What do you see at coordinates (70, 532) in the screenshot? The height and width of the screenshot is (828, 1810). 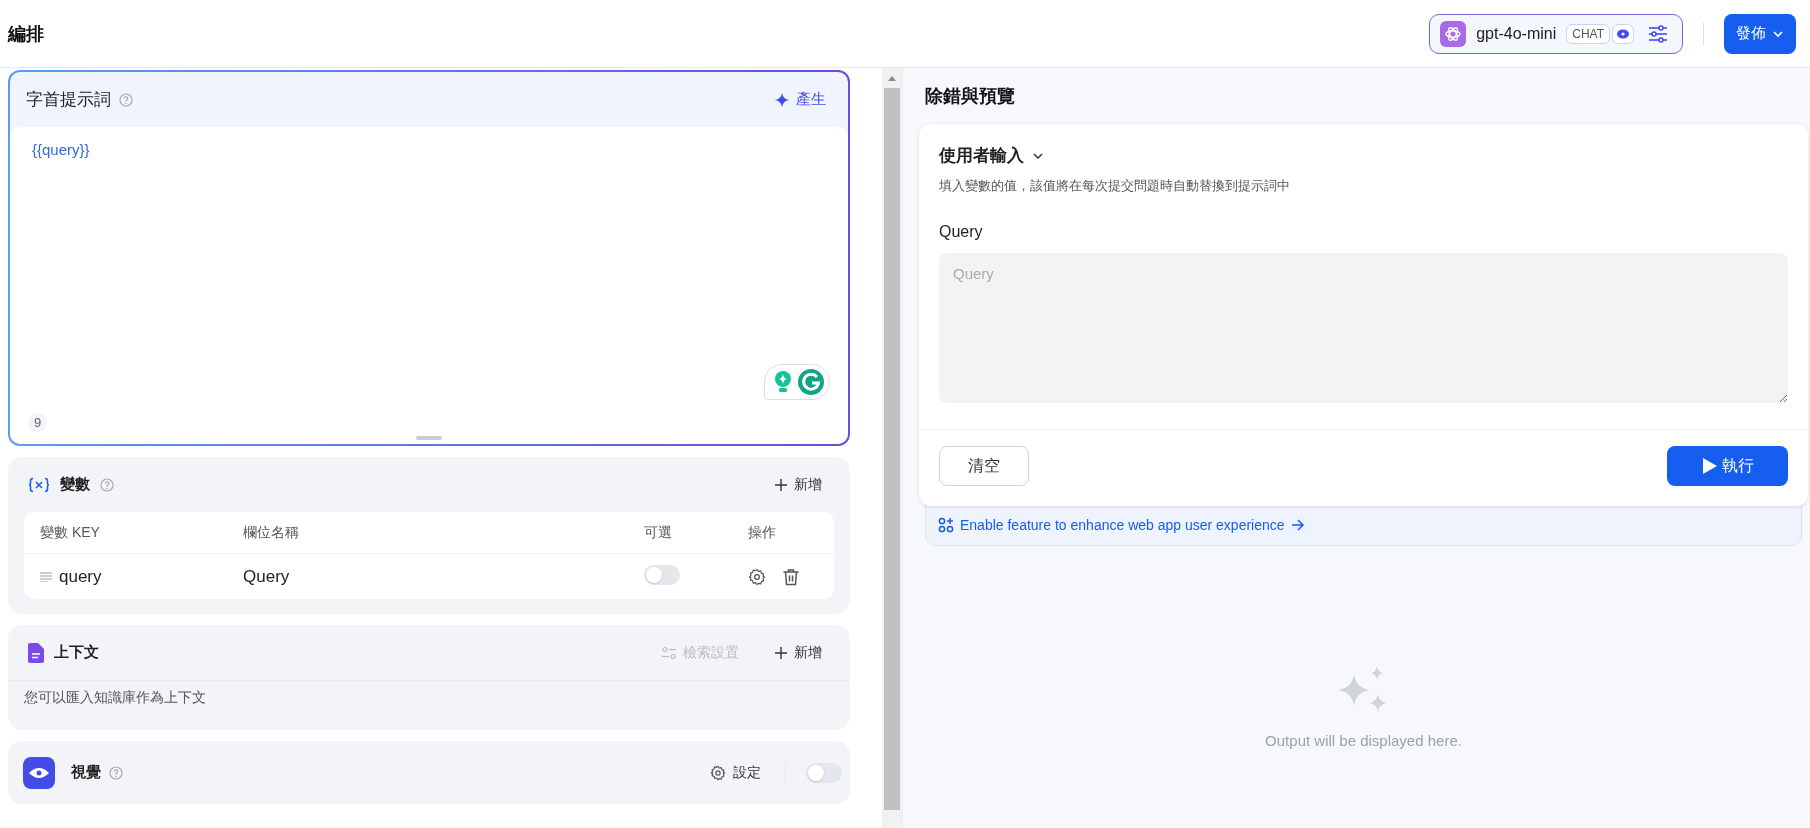 I see `column-header: 變數 KEY` at bounding box center [70, 532].